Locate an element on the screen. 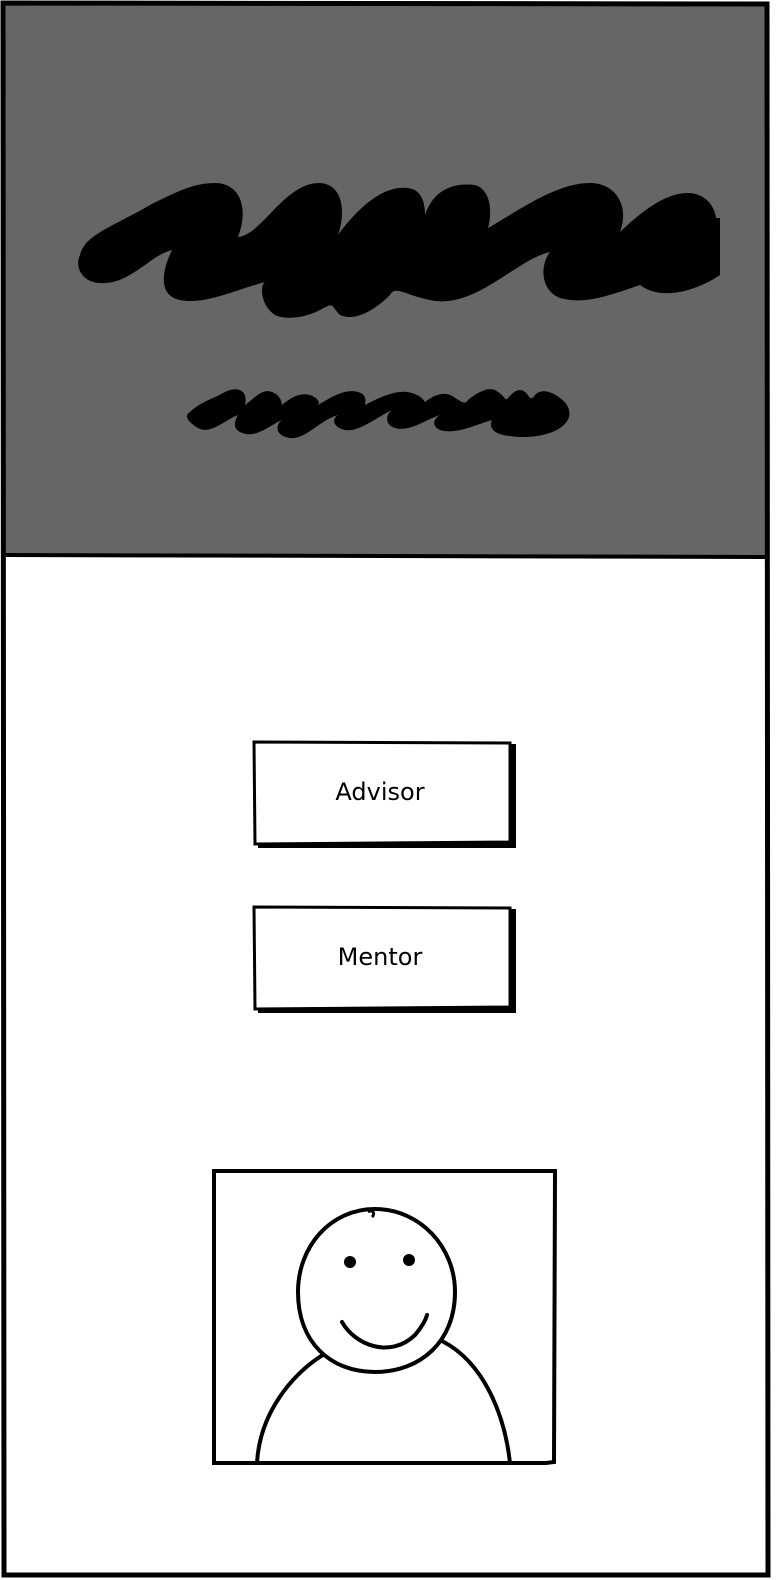 The width and height of the screenshot is (776, 1580). user-avatar-icon is located at coordinates (385, 1317).